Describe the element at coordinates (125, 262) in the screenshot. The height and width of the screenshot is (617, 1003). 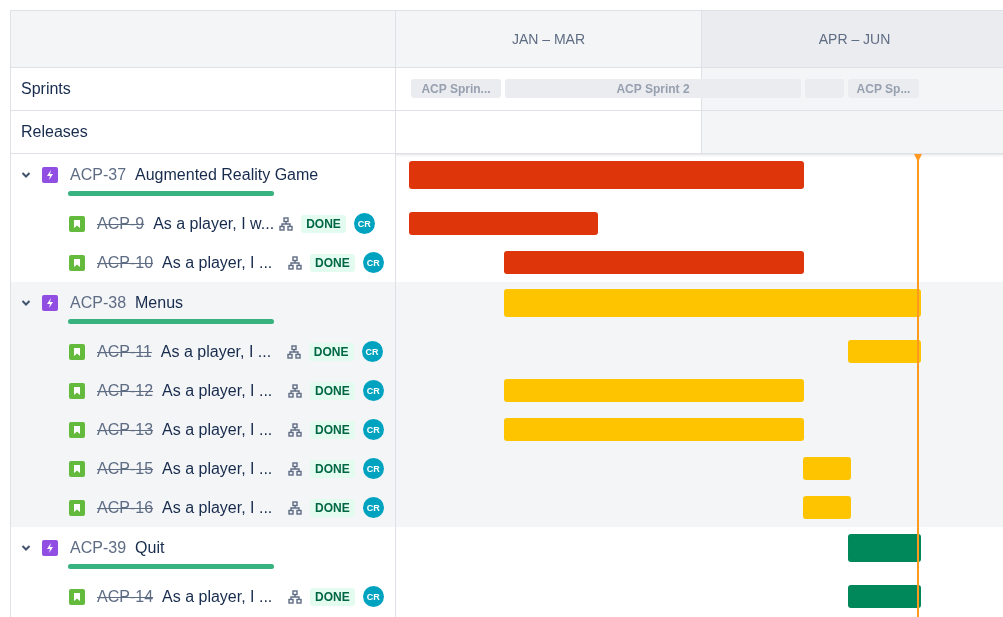
I see `issue-key: ACP-10` at that location.